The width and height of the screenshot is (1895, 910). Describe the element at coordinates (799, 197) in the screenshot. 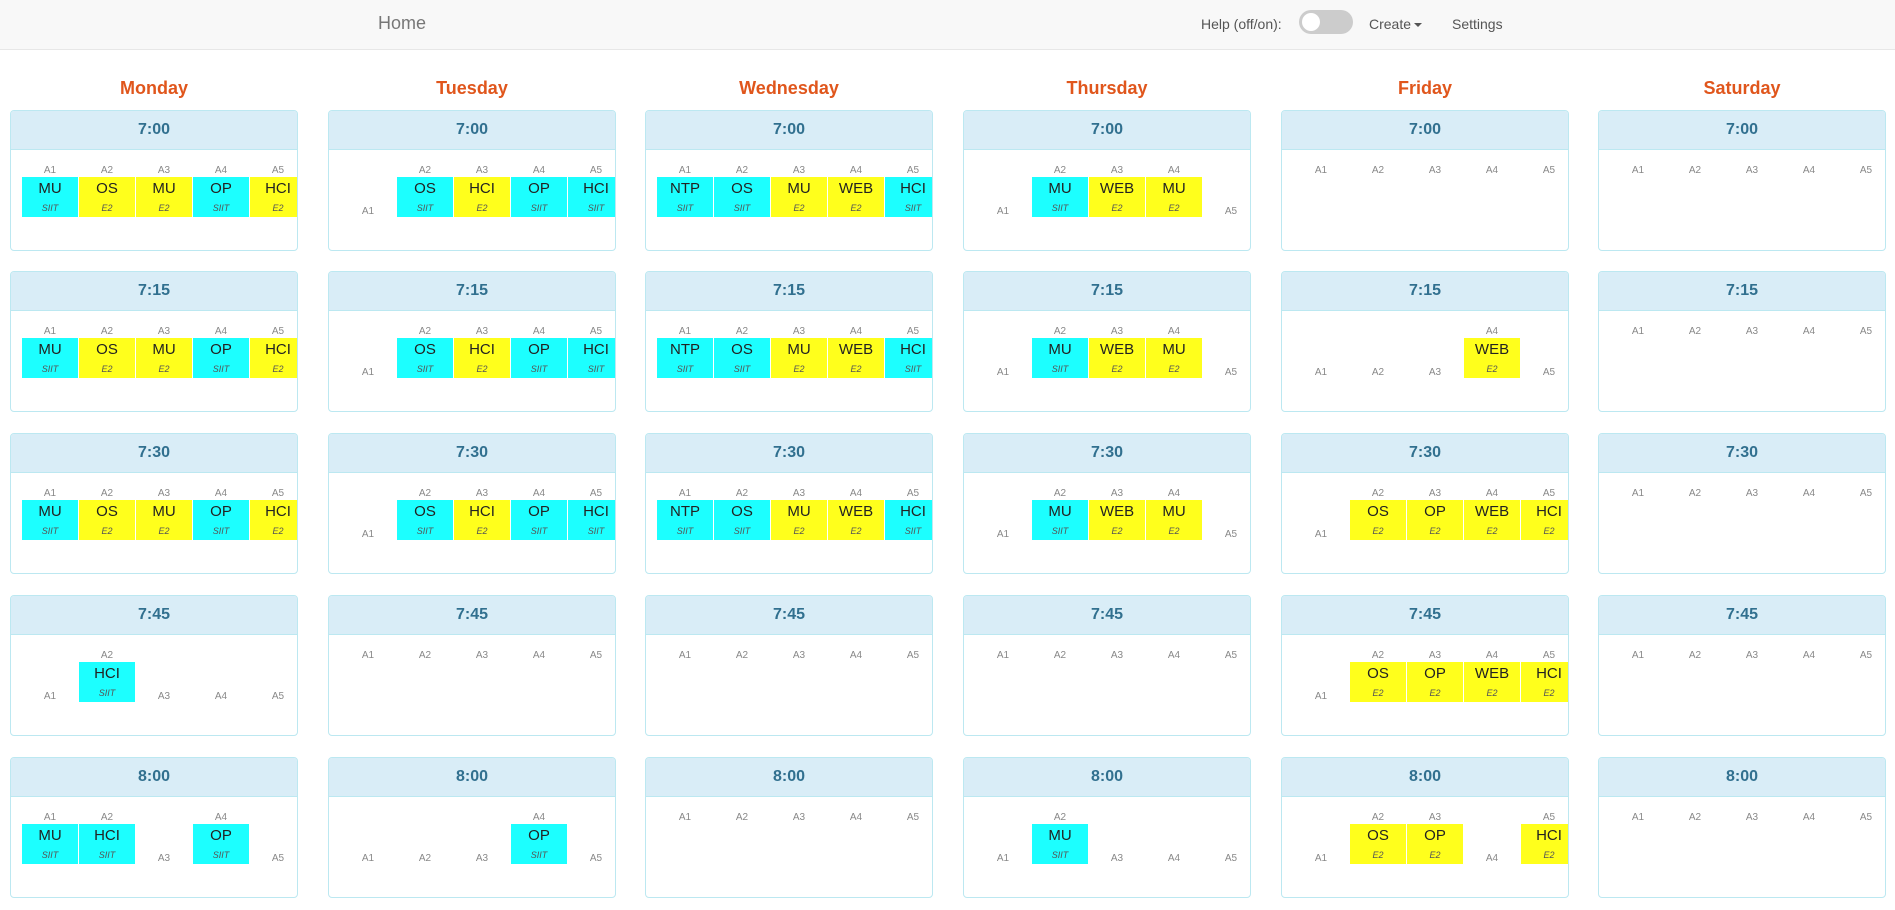

I see `class-block: MU E2` at that location.